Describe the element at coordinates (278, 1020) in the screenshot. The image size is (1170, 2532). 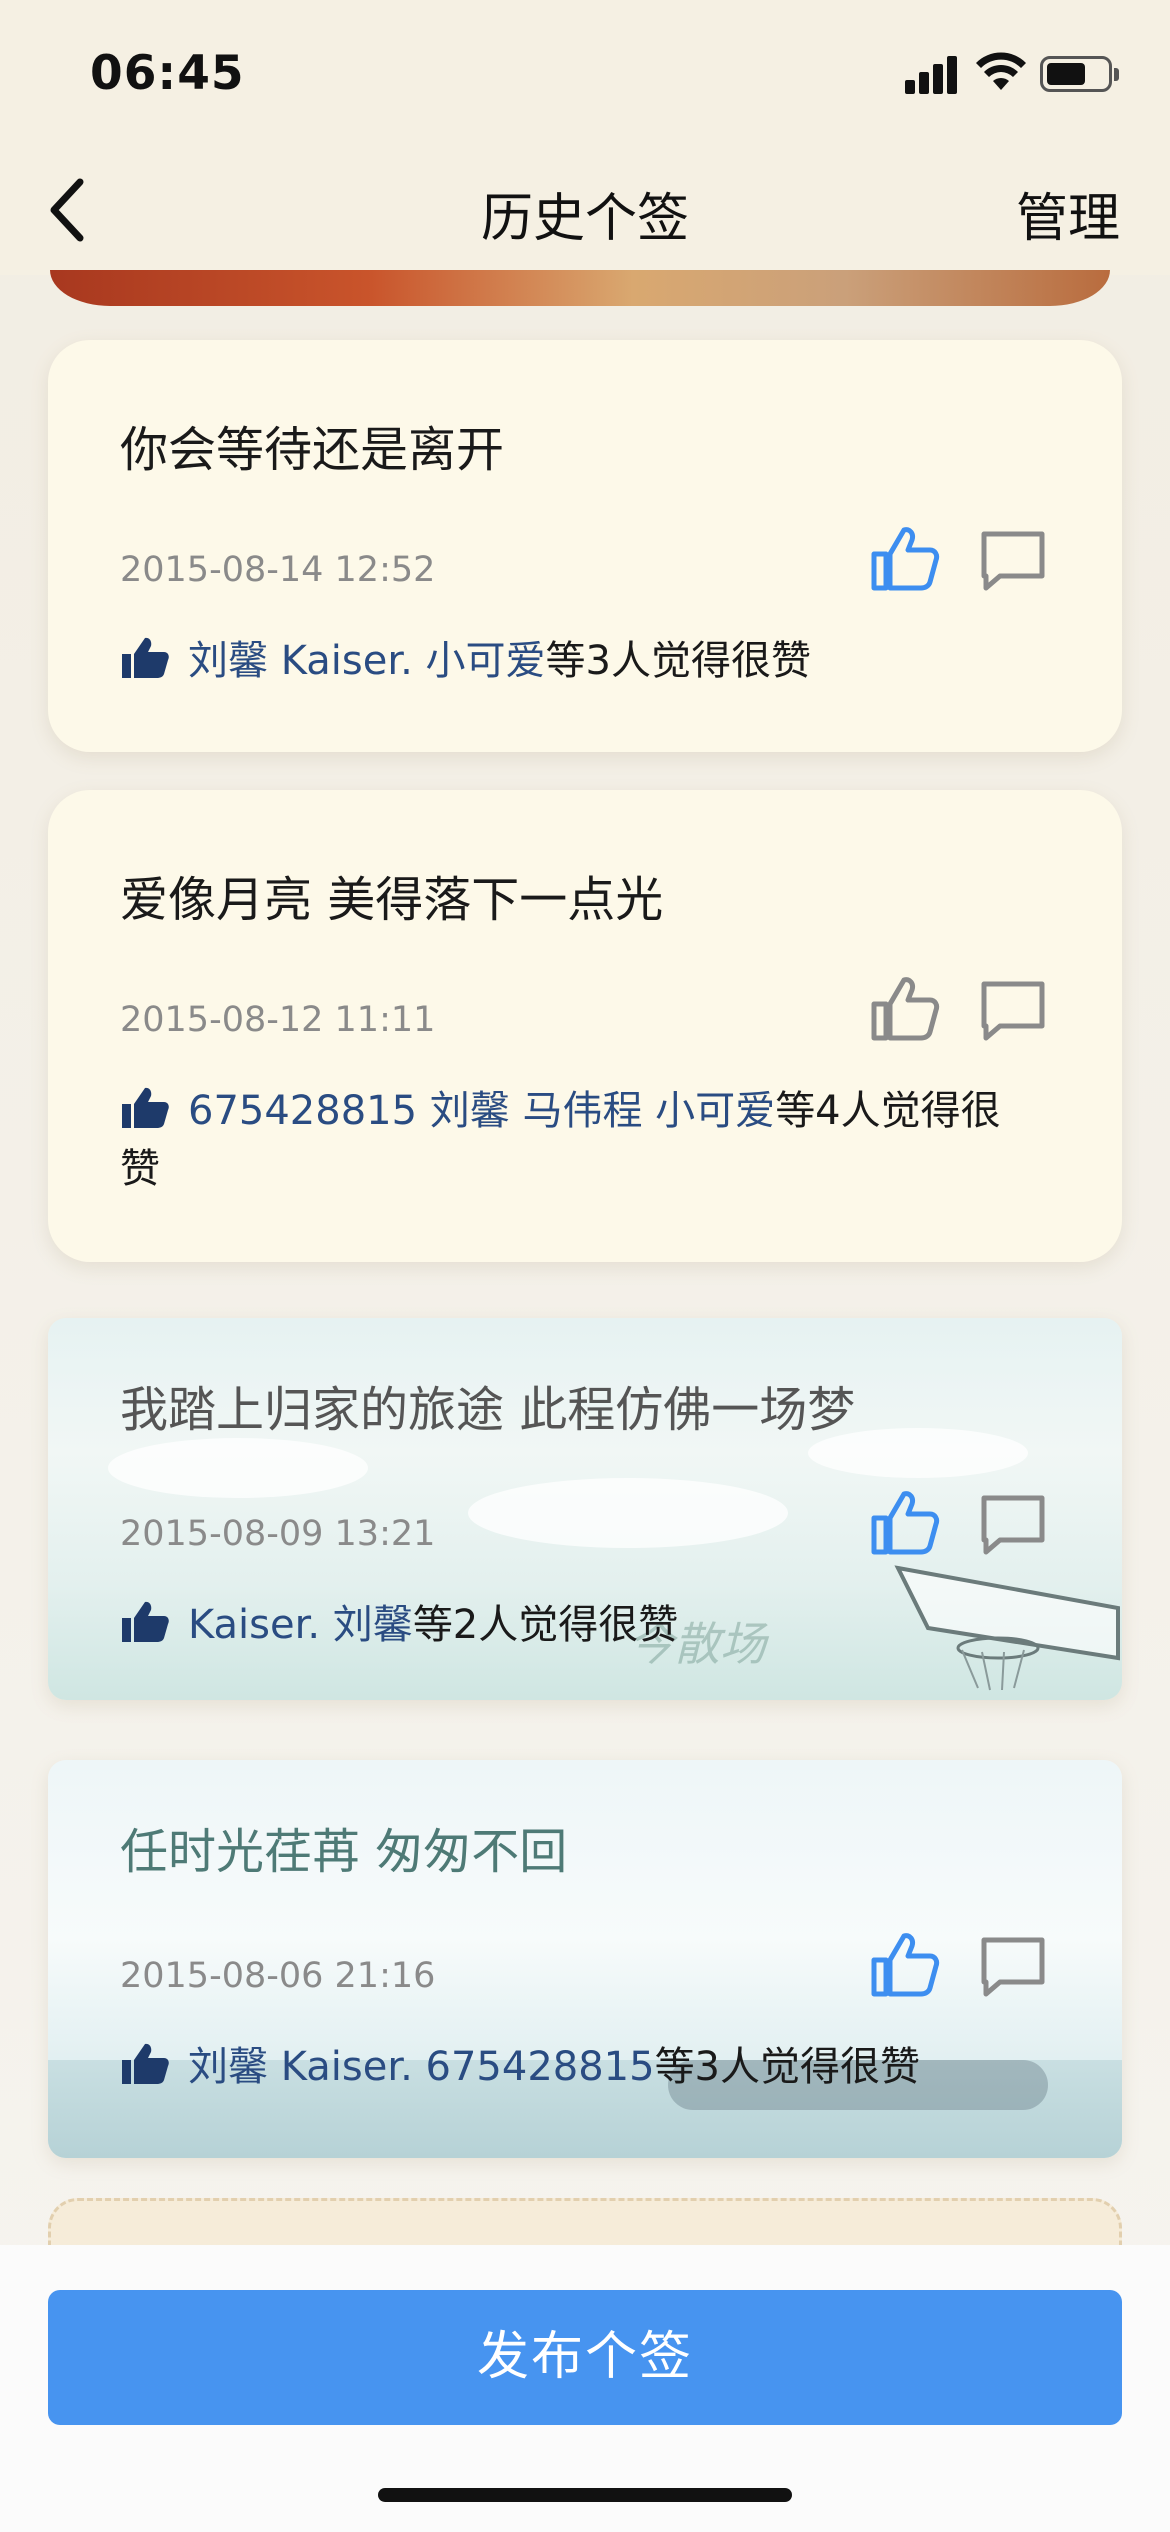
I see `signature-date: 2015-08-12 11:11` at that location.